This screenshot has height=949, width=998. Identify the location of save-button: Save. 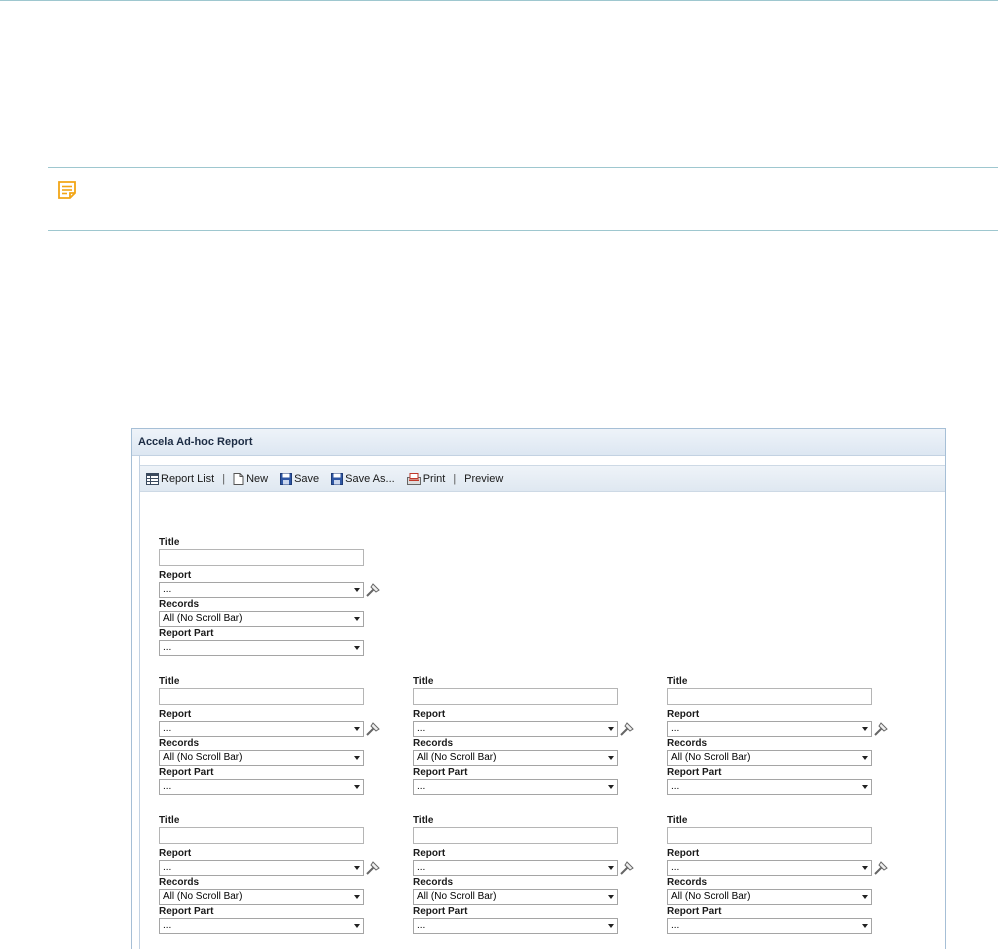
(299, 478).